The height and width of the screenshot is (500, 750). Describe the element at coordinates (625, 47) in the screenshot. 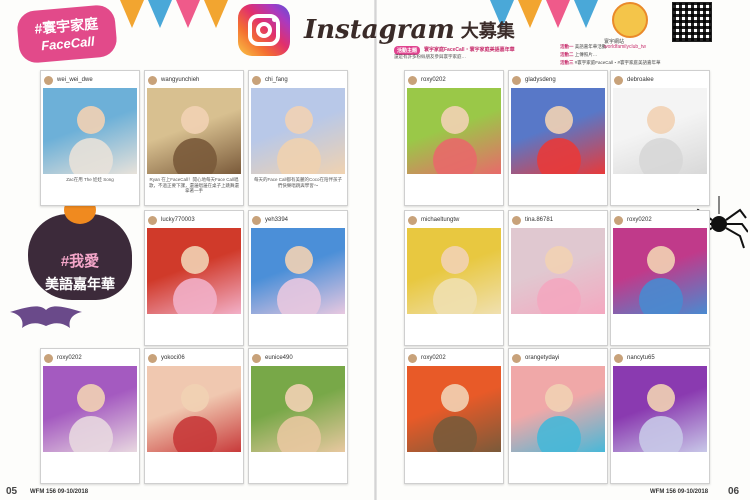

I see `mascot-url: worldfamilyclub_tw` at that location.